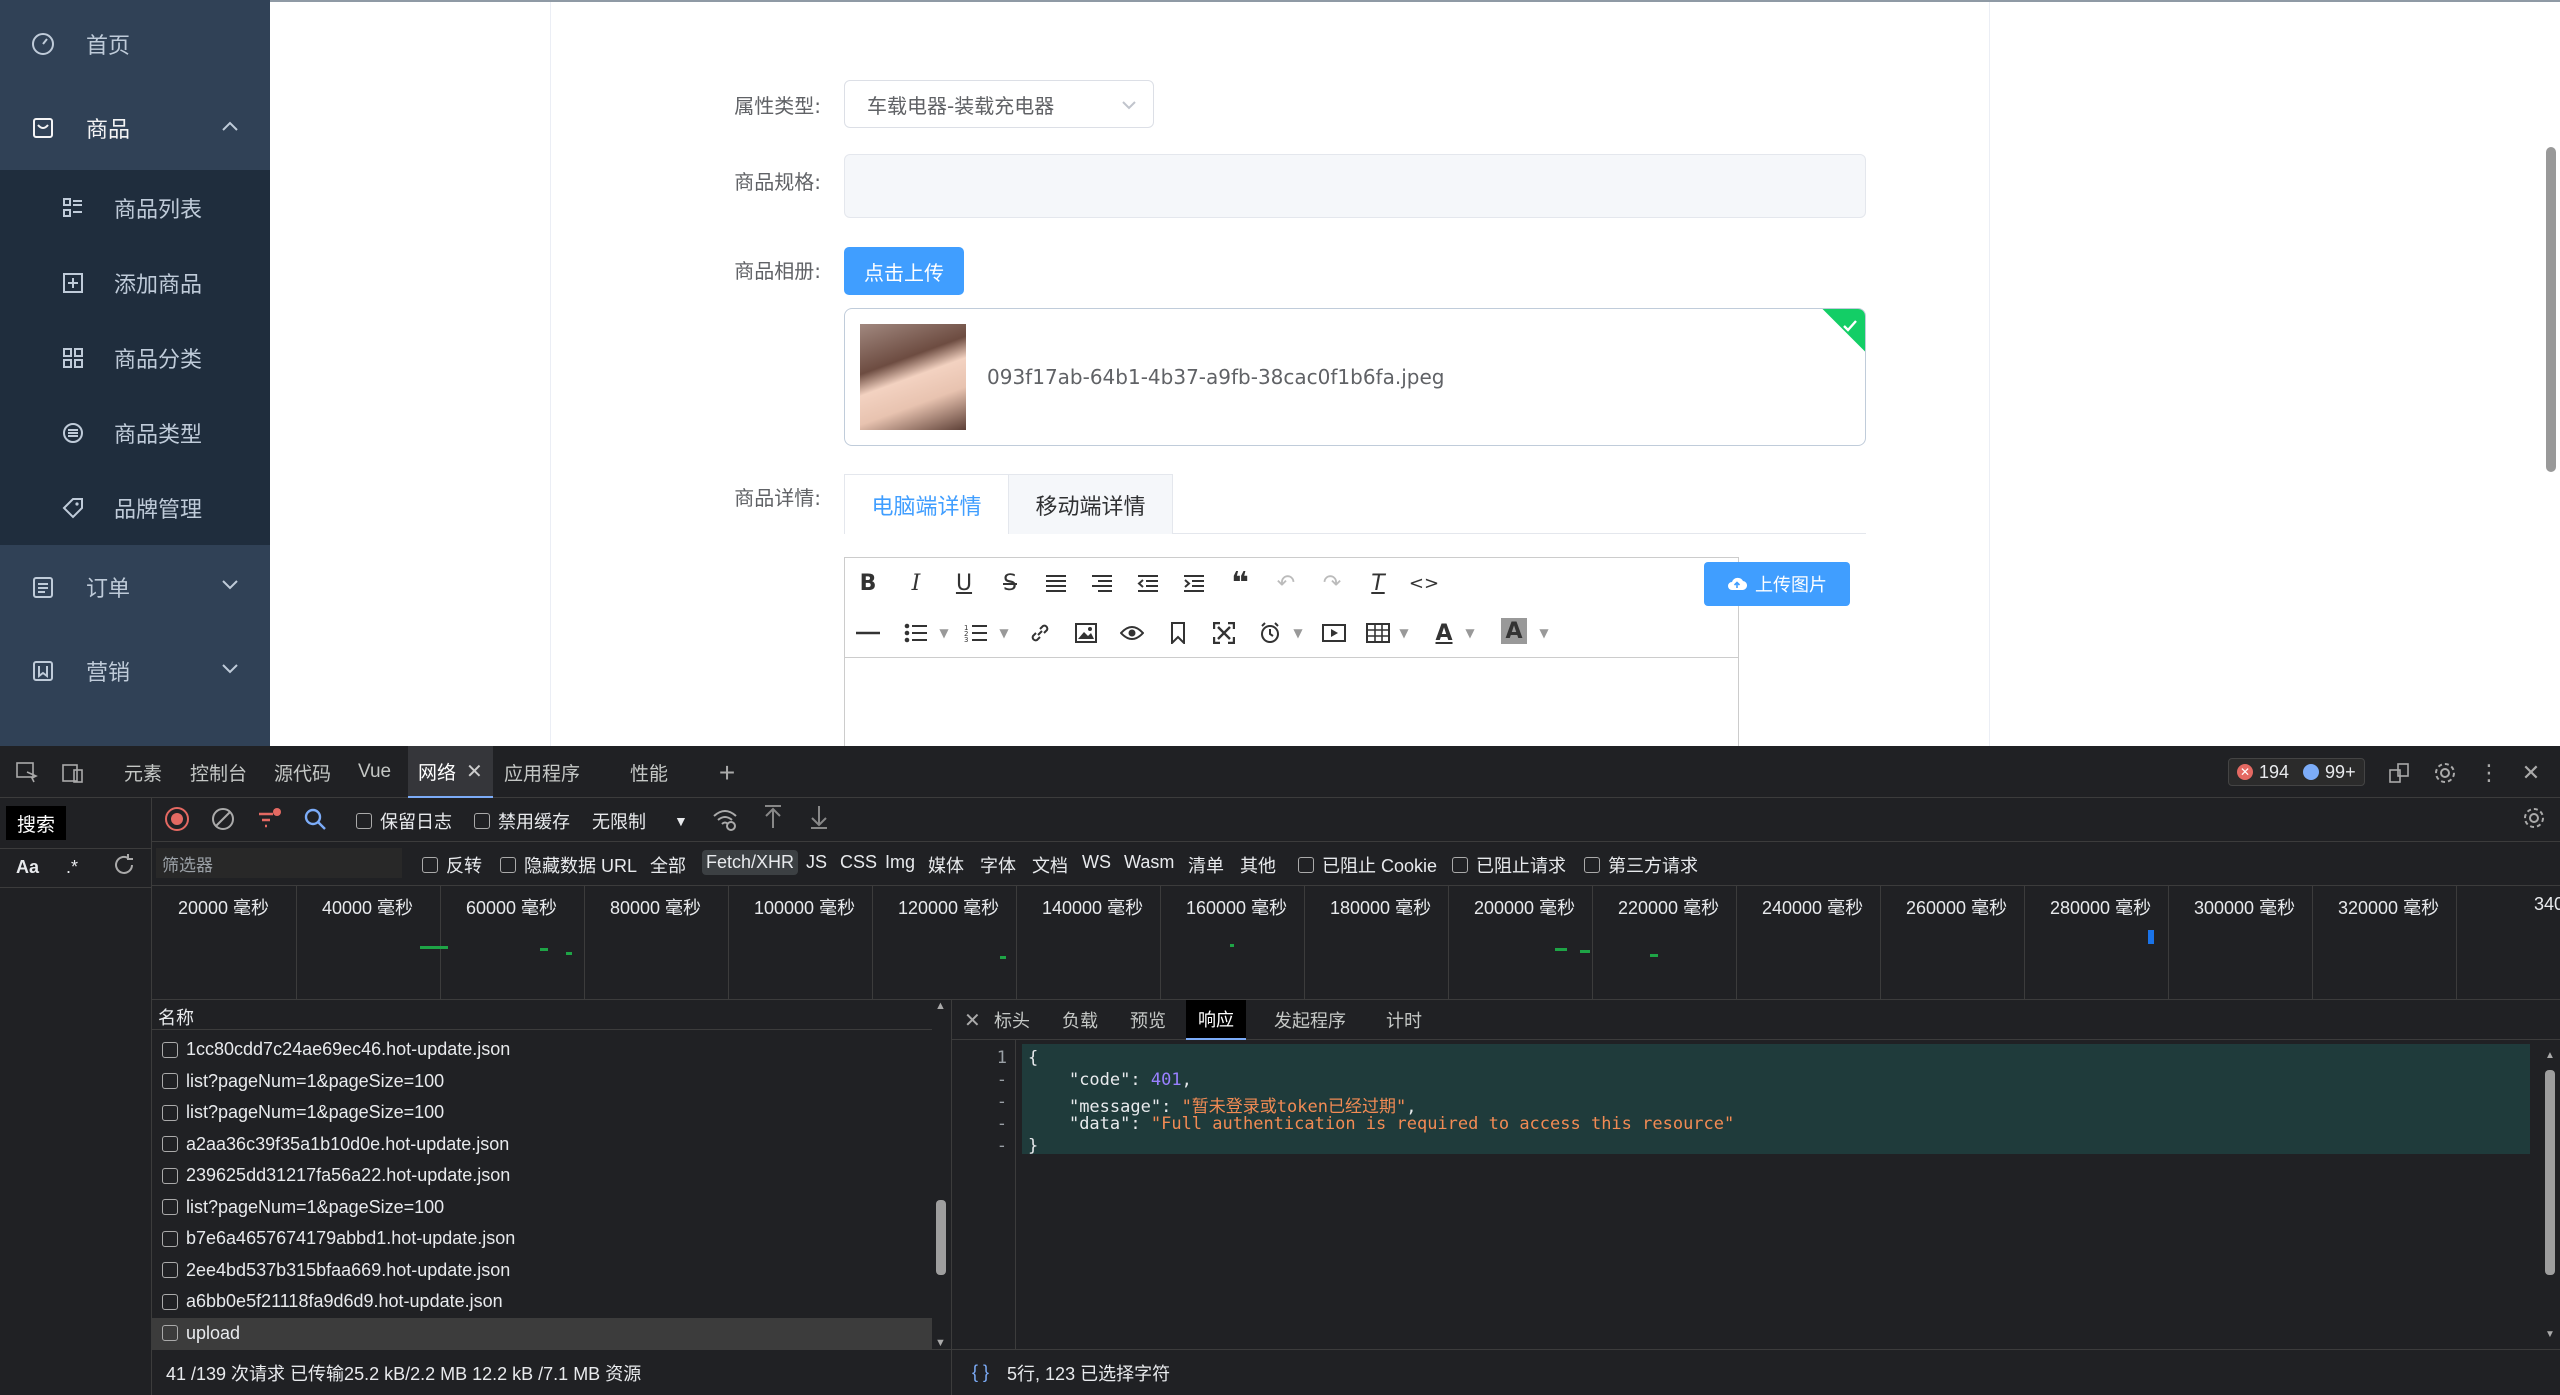  I want to click on filter-type-wasm: Wasm, so click(1149, 862).